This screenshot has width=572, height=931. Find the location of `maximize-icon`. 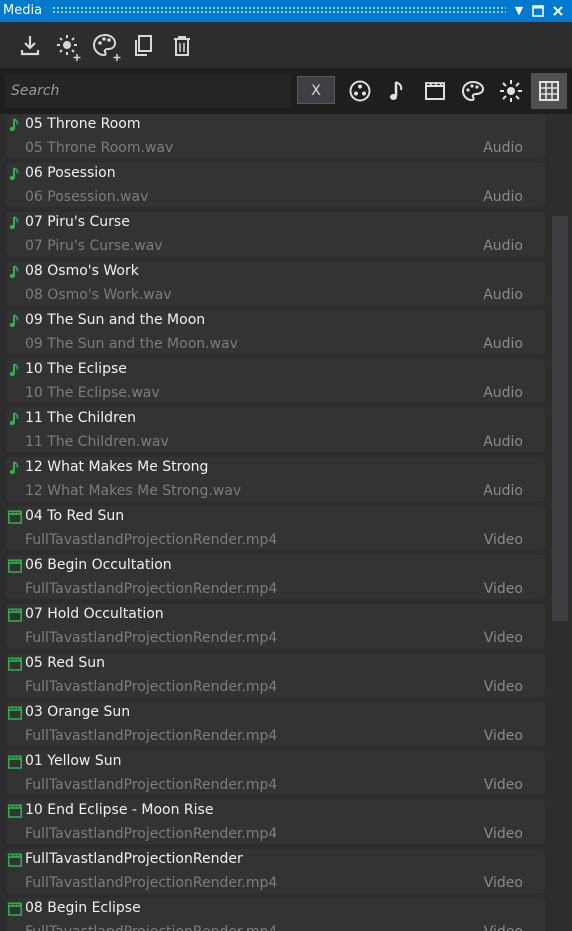

maximize-icon is located at coordinates (538, 11).